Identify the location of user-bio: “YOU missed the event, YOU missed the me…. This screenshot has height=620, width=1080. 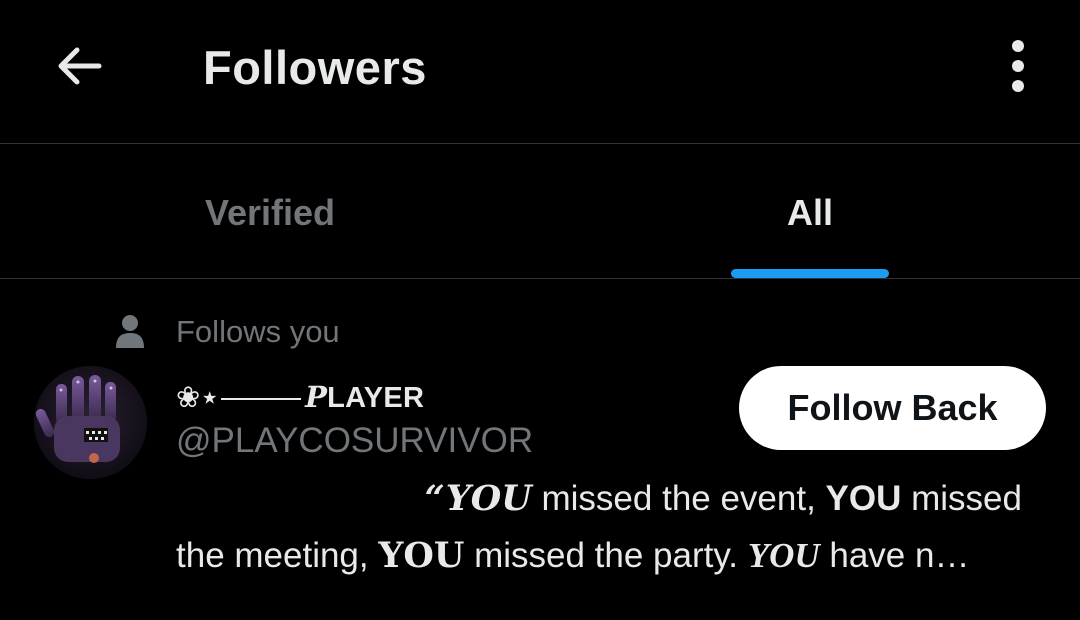
(611, 527).